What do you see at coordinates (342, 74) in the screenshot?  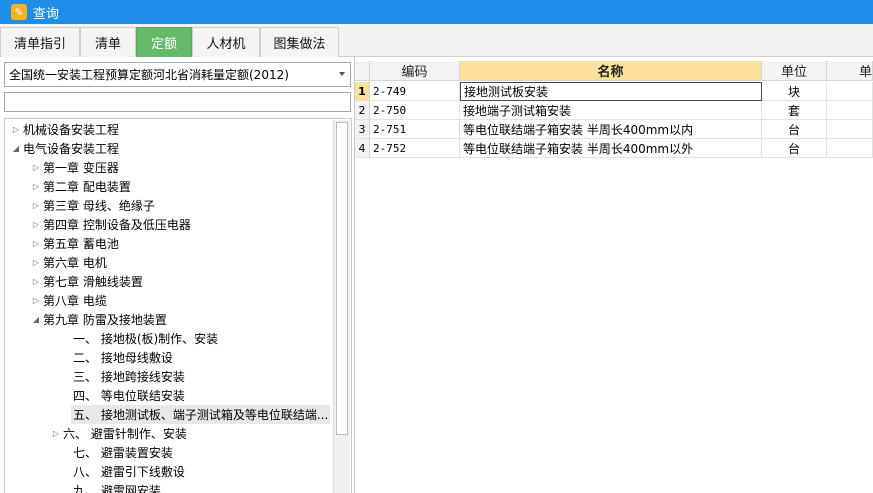 I see `dropdown-arrow-icon` at bounding box center [342, 74].